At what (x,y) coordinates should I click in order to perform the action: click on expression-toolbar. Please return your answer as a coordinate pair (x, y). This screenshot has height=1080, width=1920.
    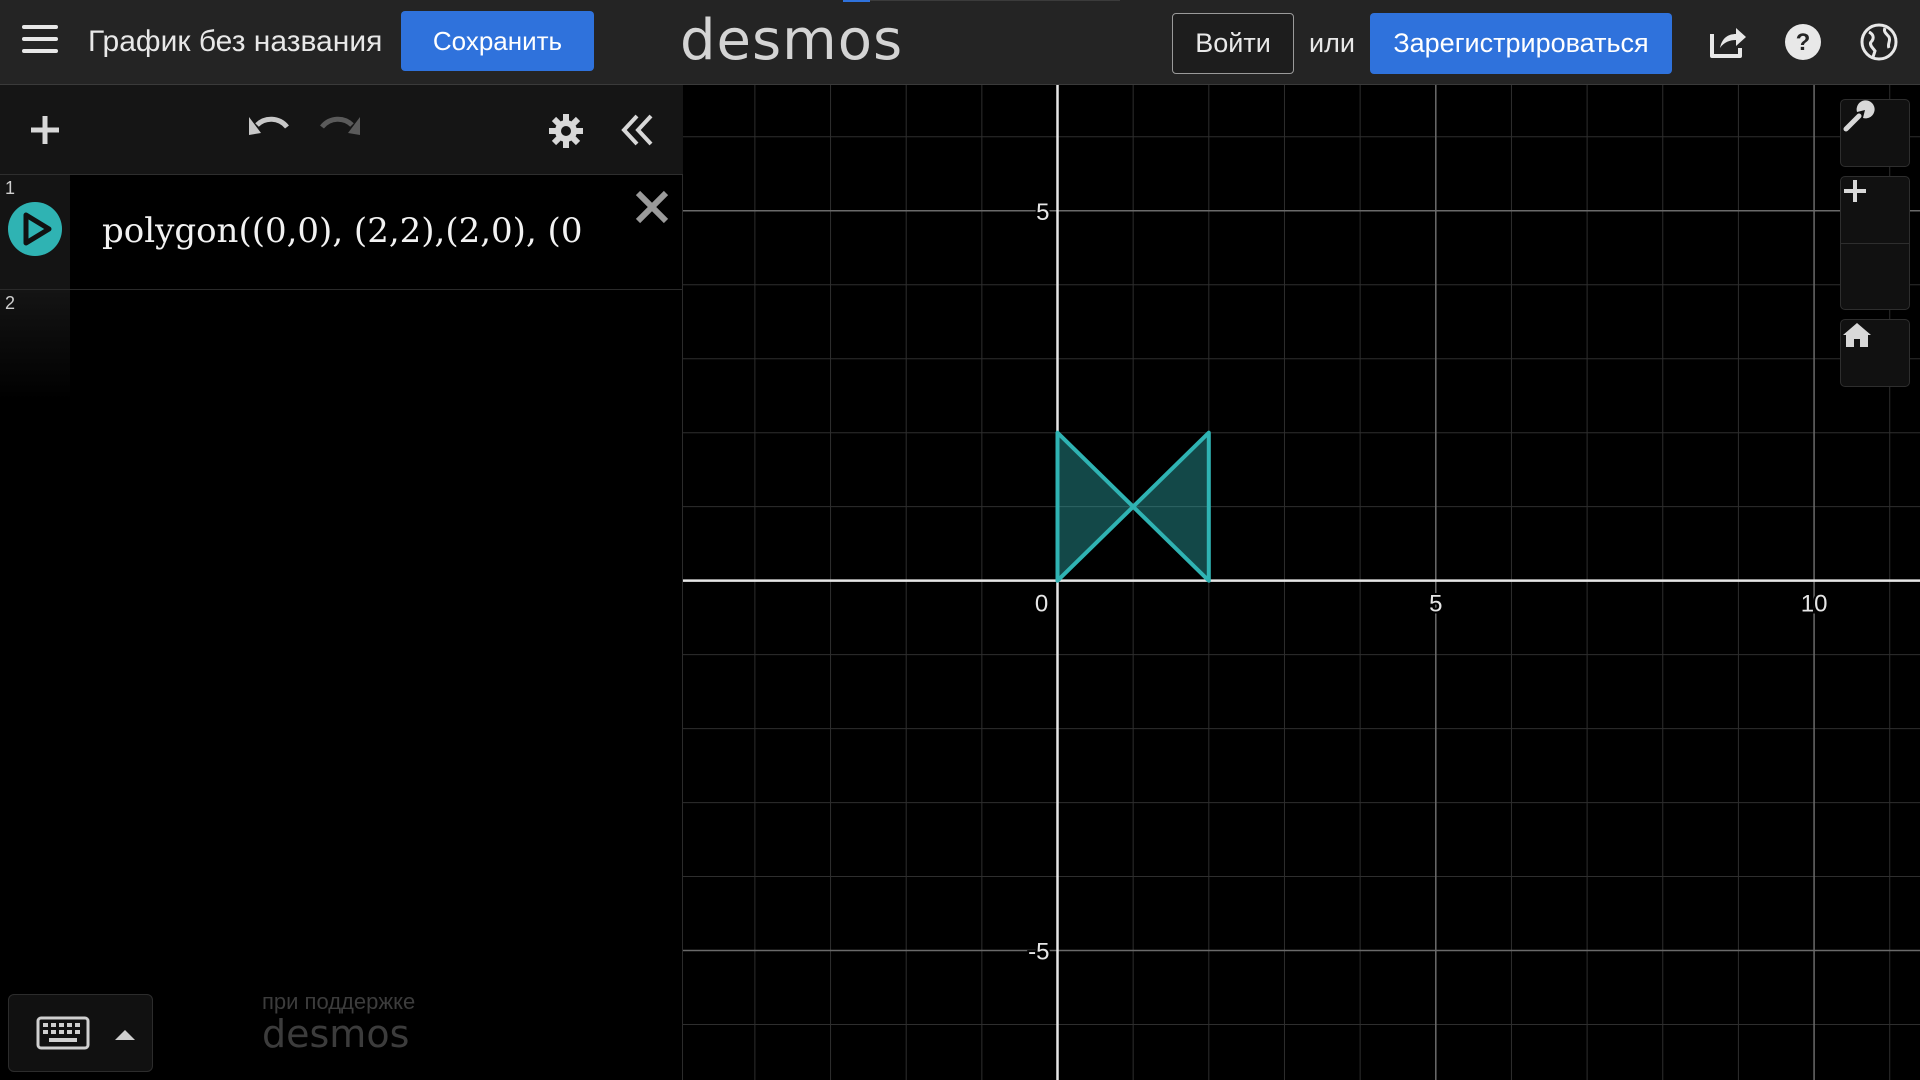
    Looking at the image, I should click on (341, 130).